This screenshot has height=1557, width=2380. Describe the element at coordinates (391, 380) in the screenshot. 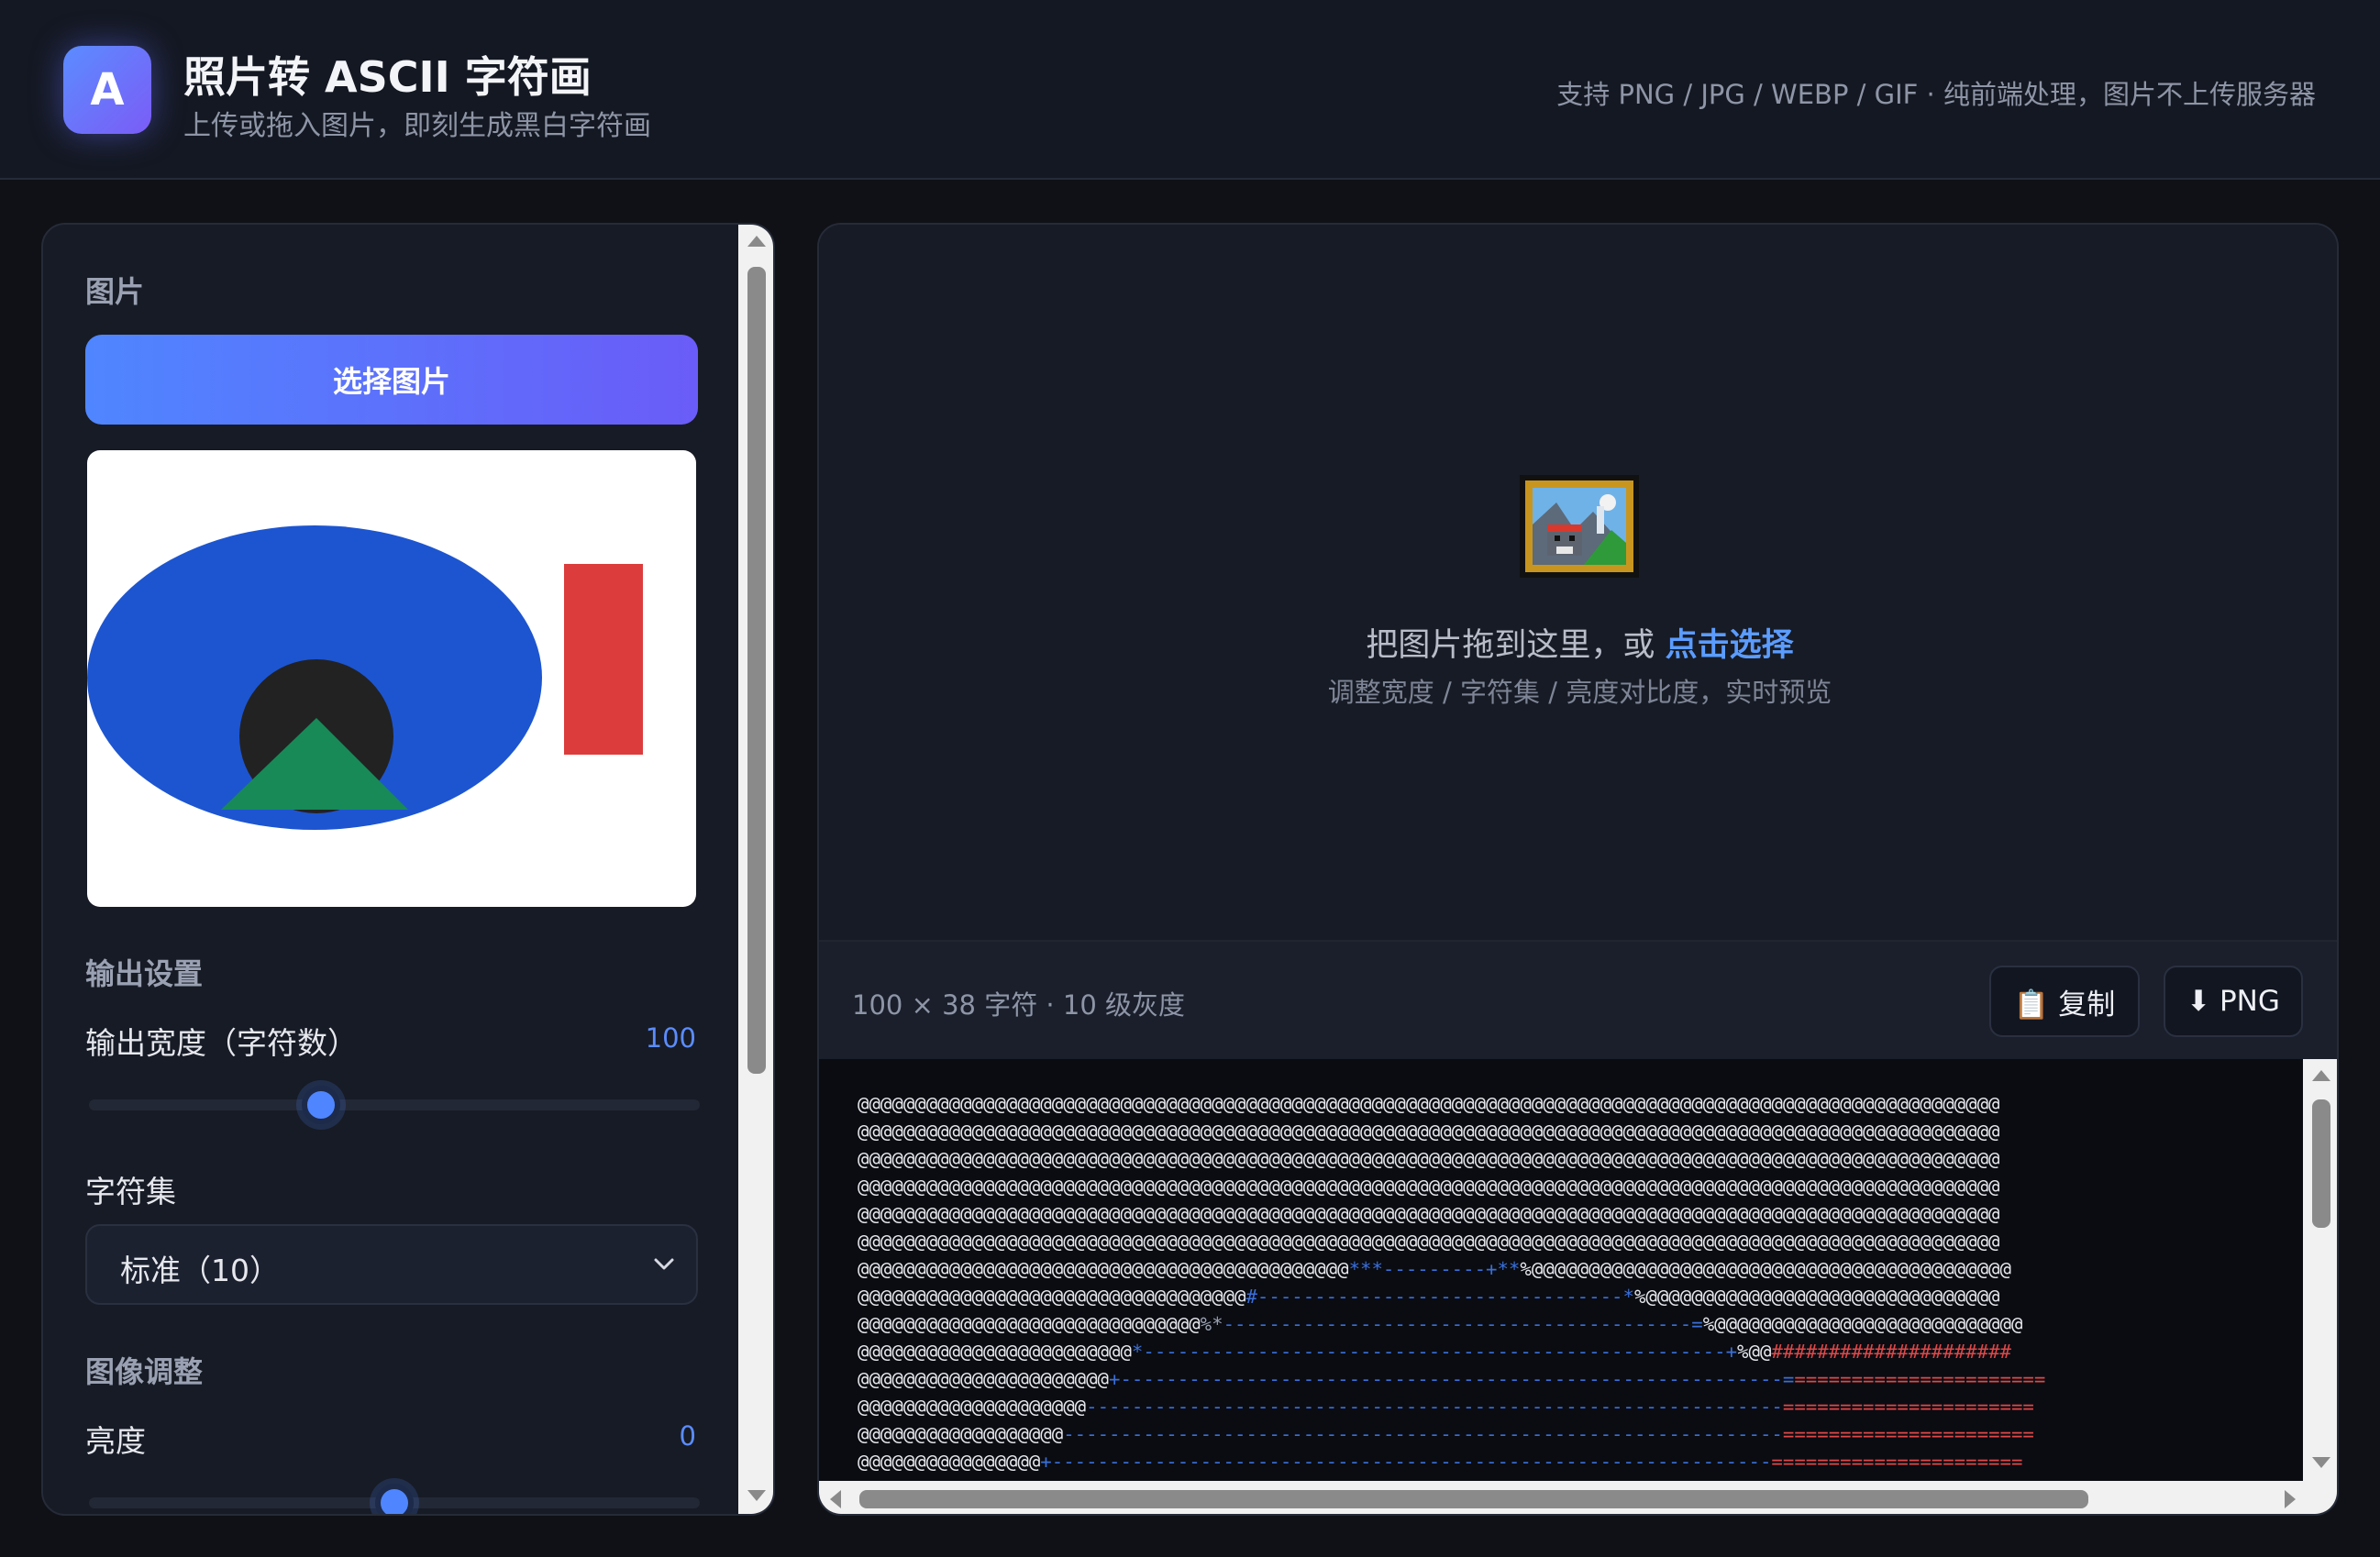

I see `choose-image-button: 选择图片` at that location.